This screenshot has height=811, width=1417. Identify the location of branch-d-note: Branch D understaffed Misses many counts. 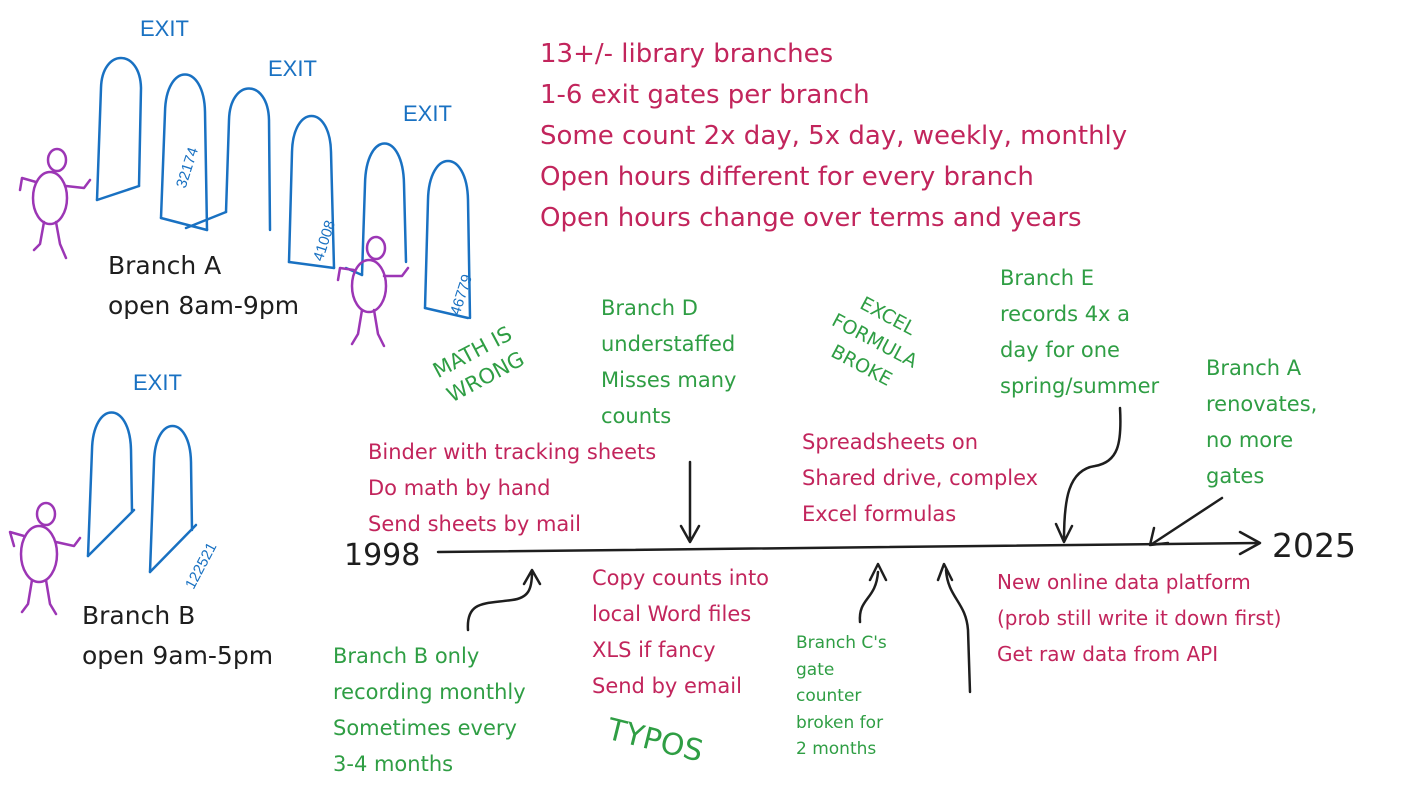
(668, 362).